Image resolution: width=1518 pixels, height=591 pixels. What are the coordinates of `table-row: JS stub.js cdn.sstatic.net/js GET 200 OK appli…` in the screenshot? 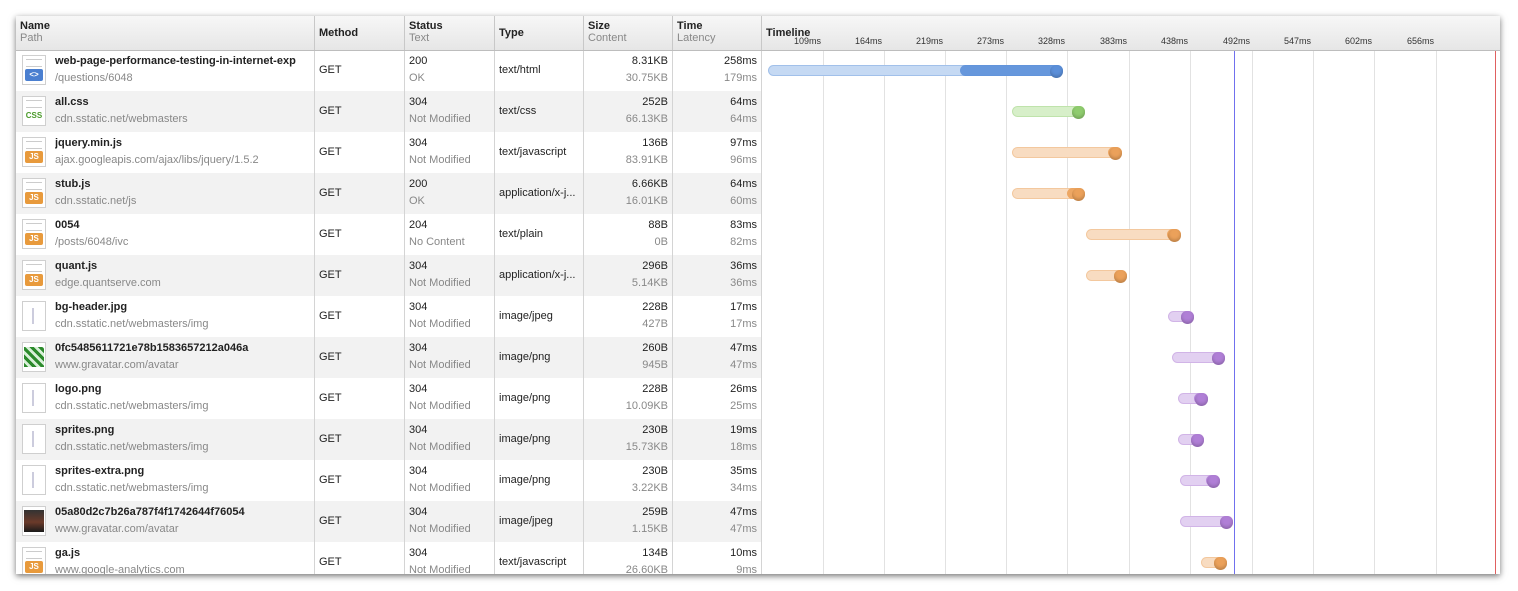 It's located at (758, 193).